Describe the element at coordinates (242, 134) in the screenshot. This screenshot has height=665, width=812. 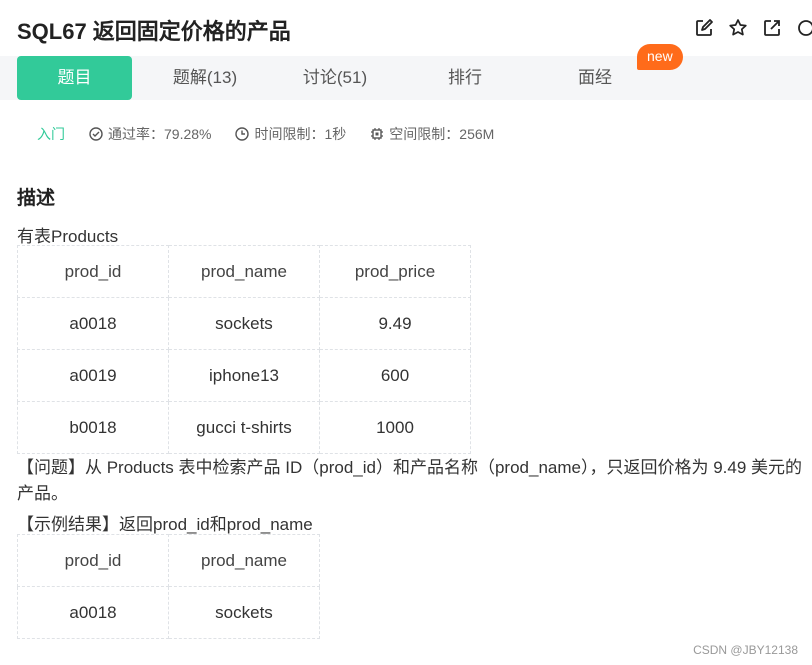
I see `clock-icon` at that location.